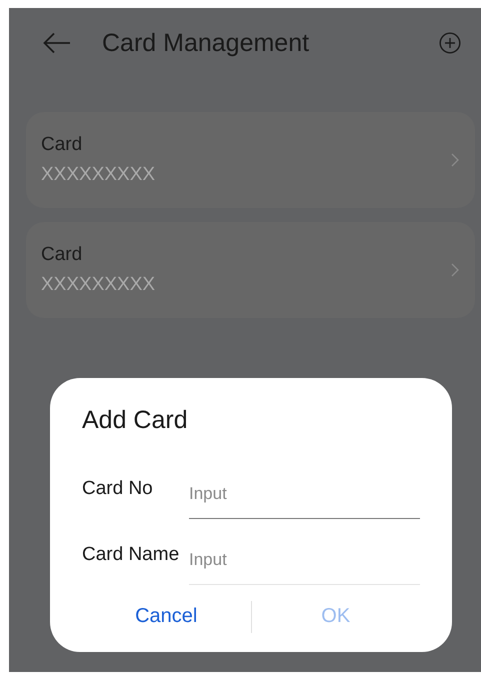 The height and width of the screenshot is (682, 481). What do you see at coordinates (166, 616) in the screenshot?
I see `dialog-button: Cancel` at bounding box center [166, 616].